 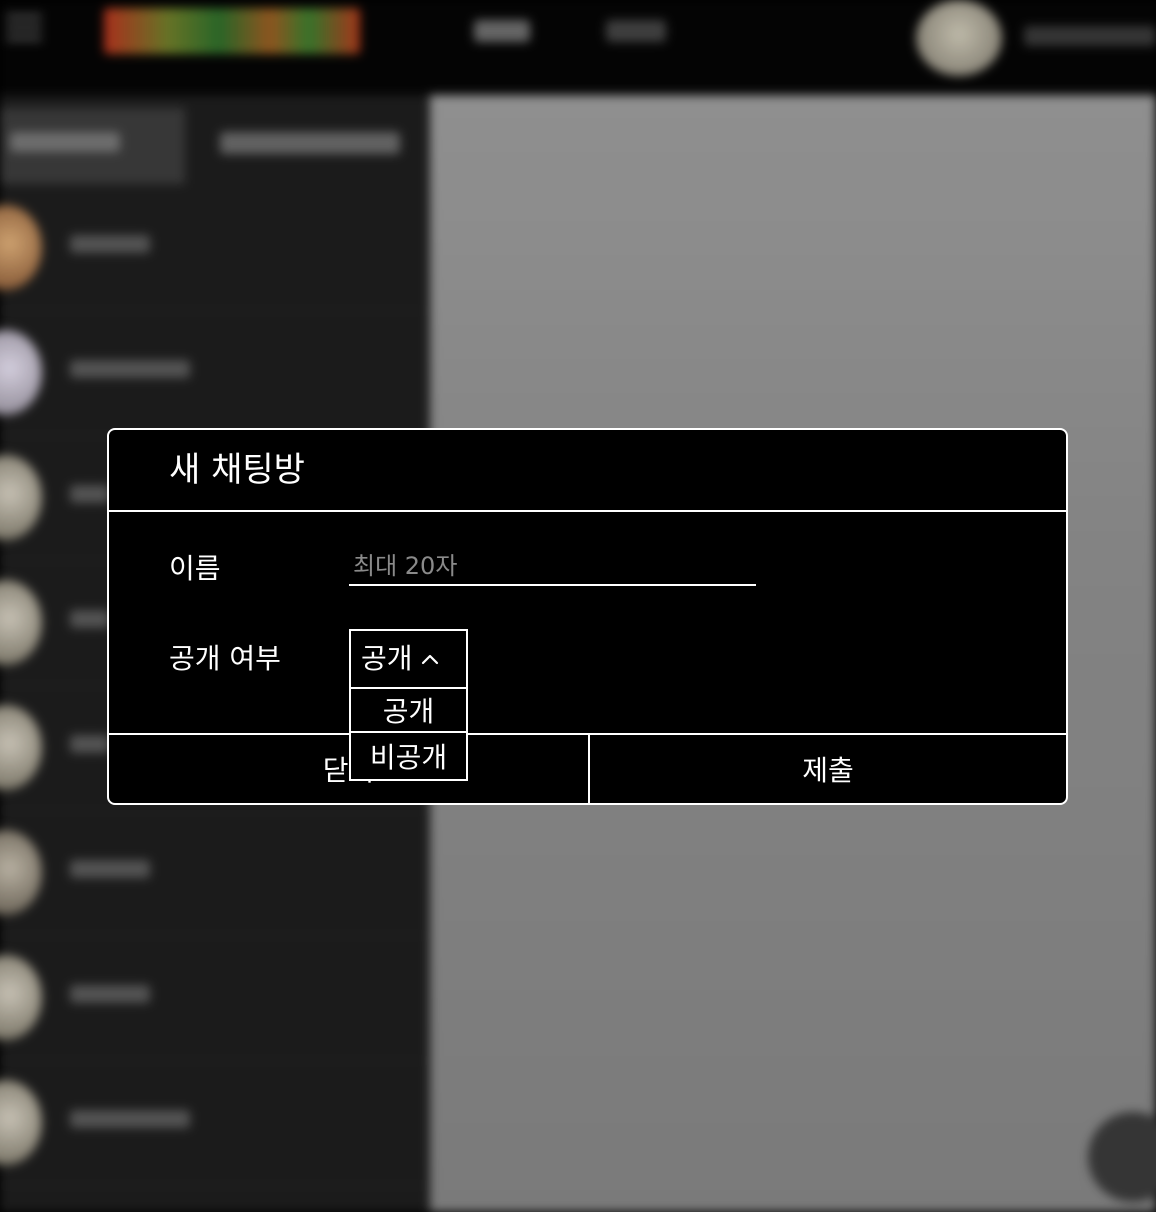 I want to click on dropdown-option-public: 공개, so click(x=408, y=711).